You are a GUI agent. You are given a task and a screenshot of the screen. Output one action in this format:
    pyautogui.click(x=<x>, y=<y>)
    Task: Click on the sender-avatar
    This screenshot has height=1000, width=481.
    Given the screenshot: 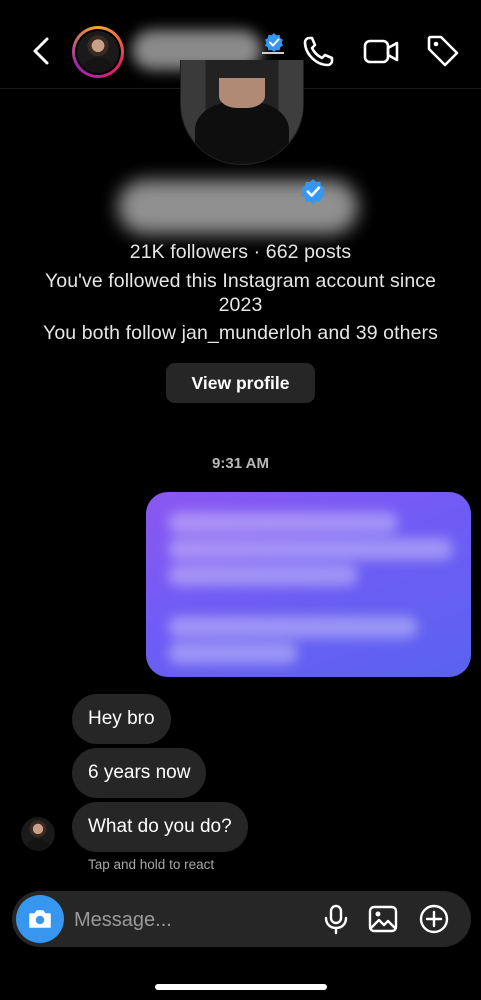 What is the action you would take?
    pyautogui.click(x=38, y=834)
    